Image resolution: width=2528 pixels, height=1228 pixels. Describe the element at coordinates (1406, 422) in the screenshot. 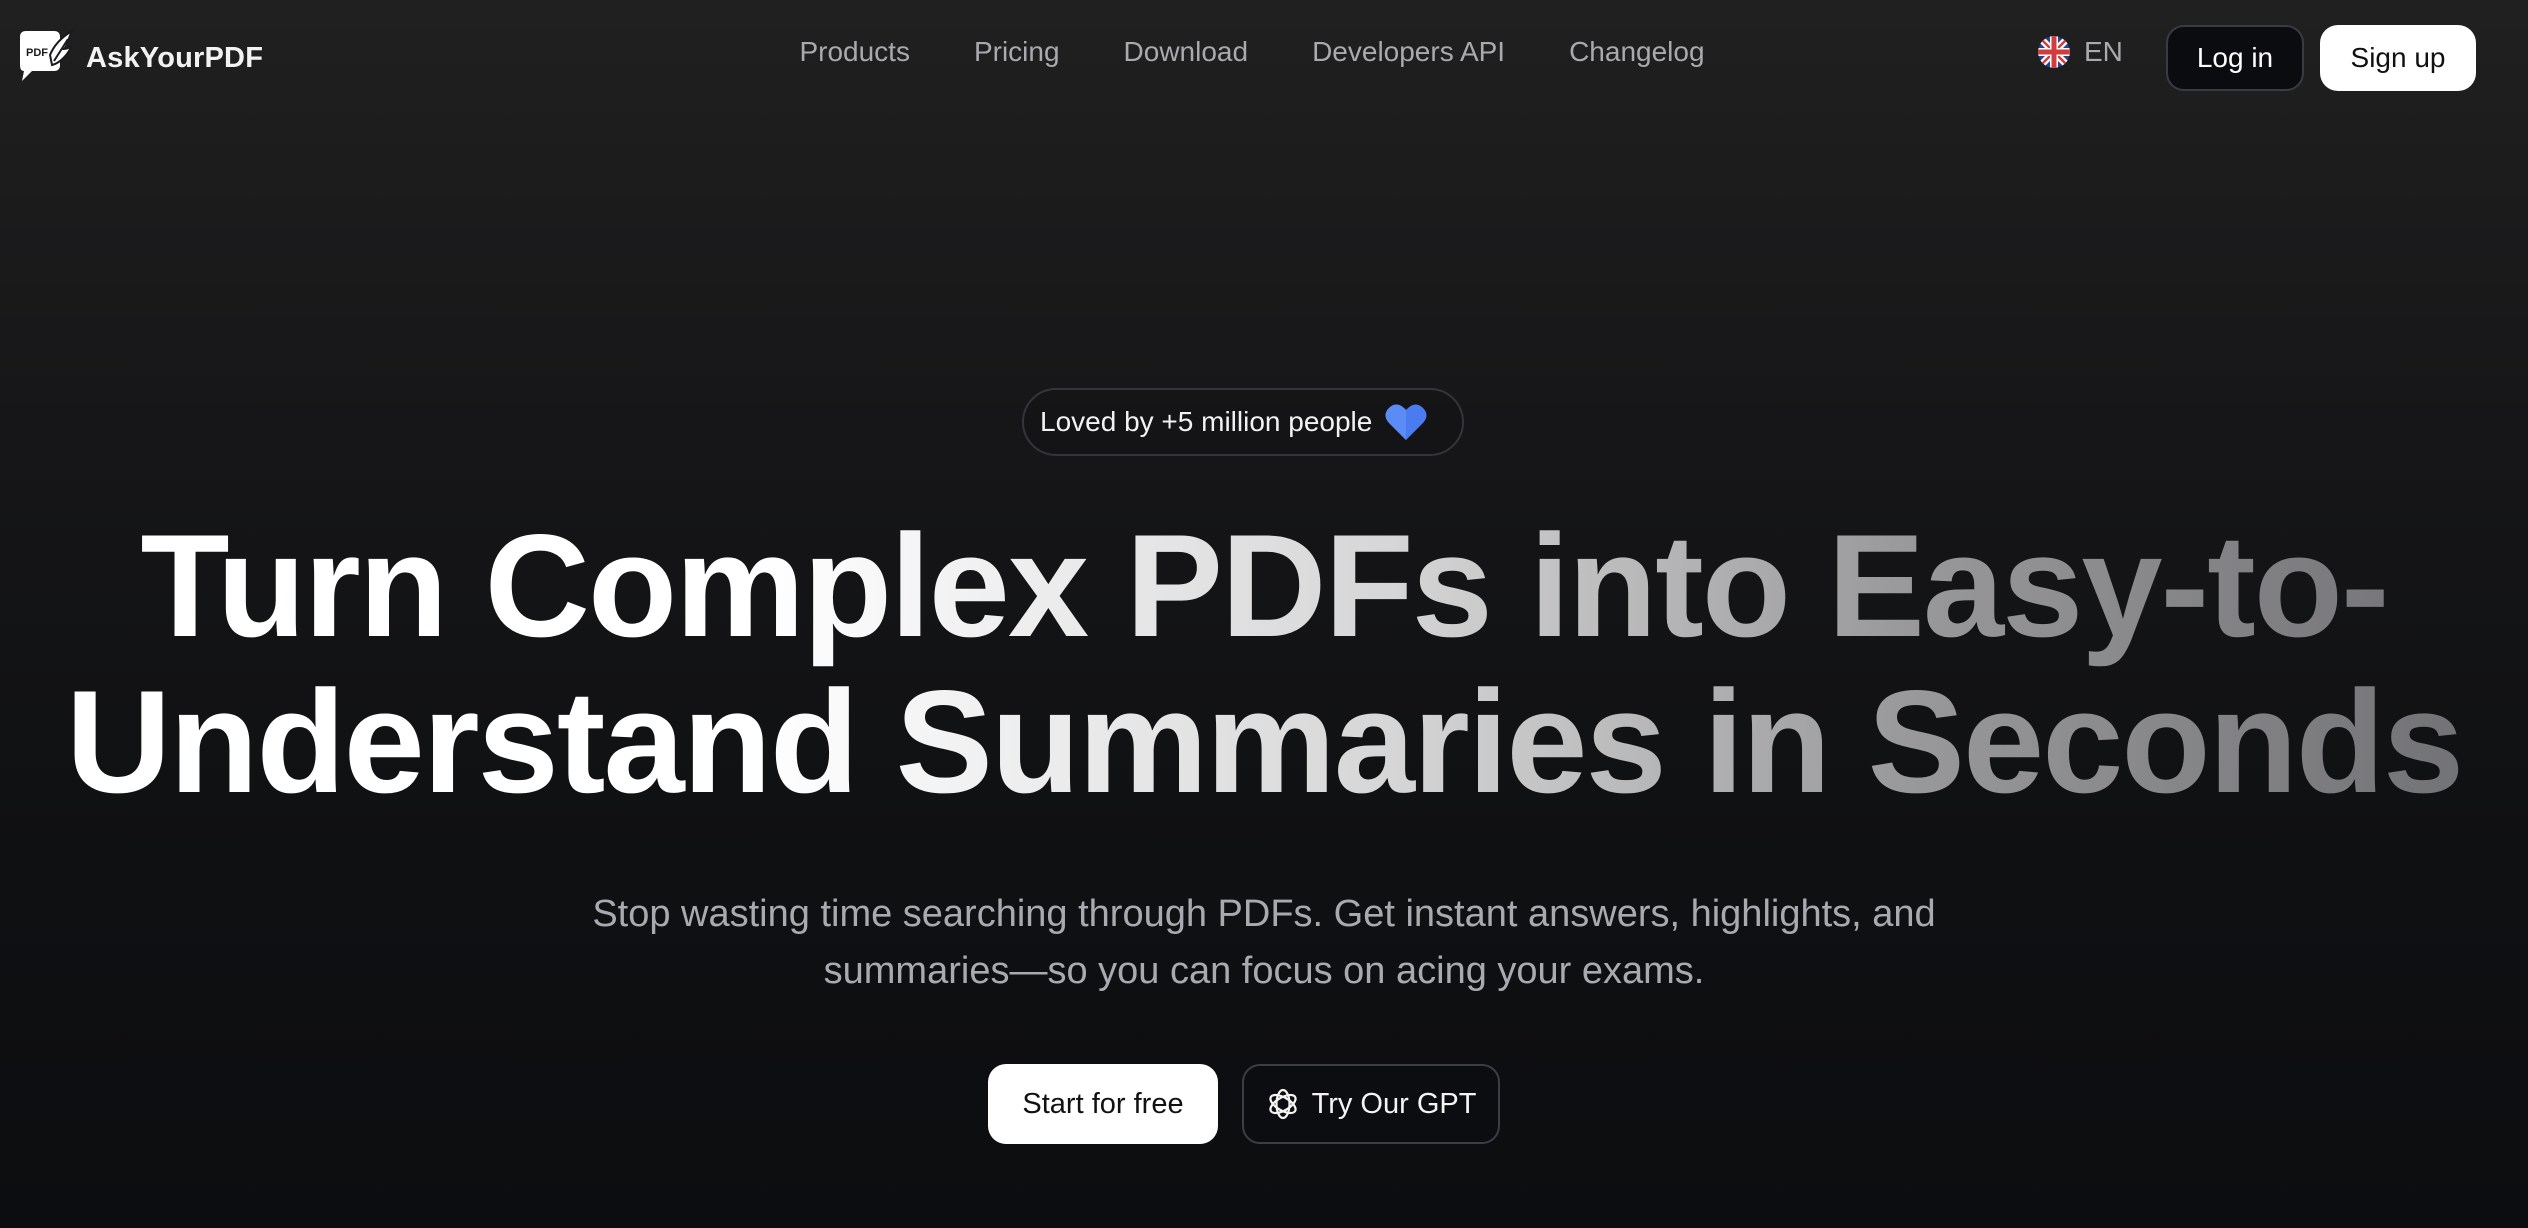

I see `blue-heart-icon` at that location.